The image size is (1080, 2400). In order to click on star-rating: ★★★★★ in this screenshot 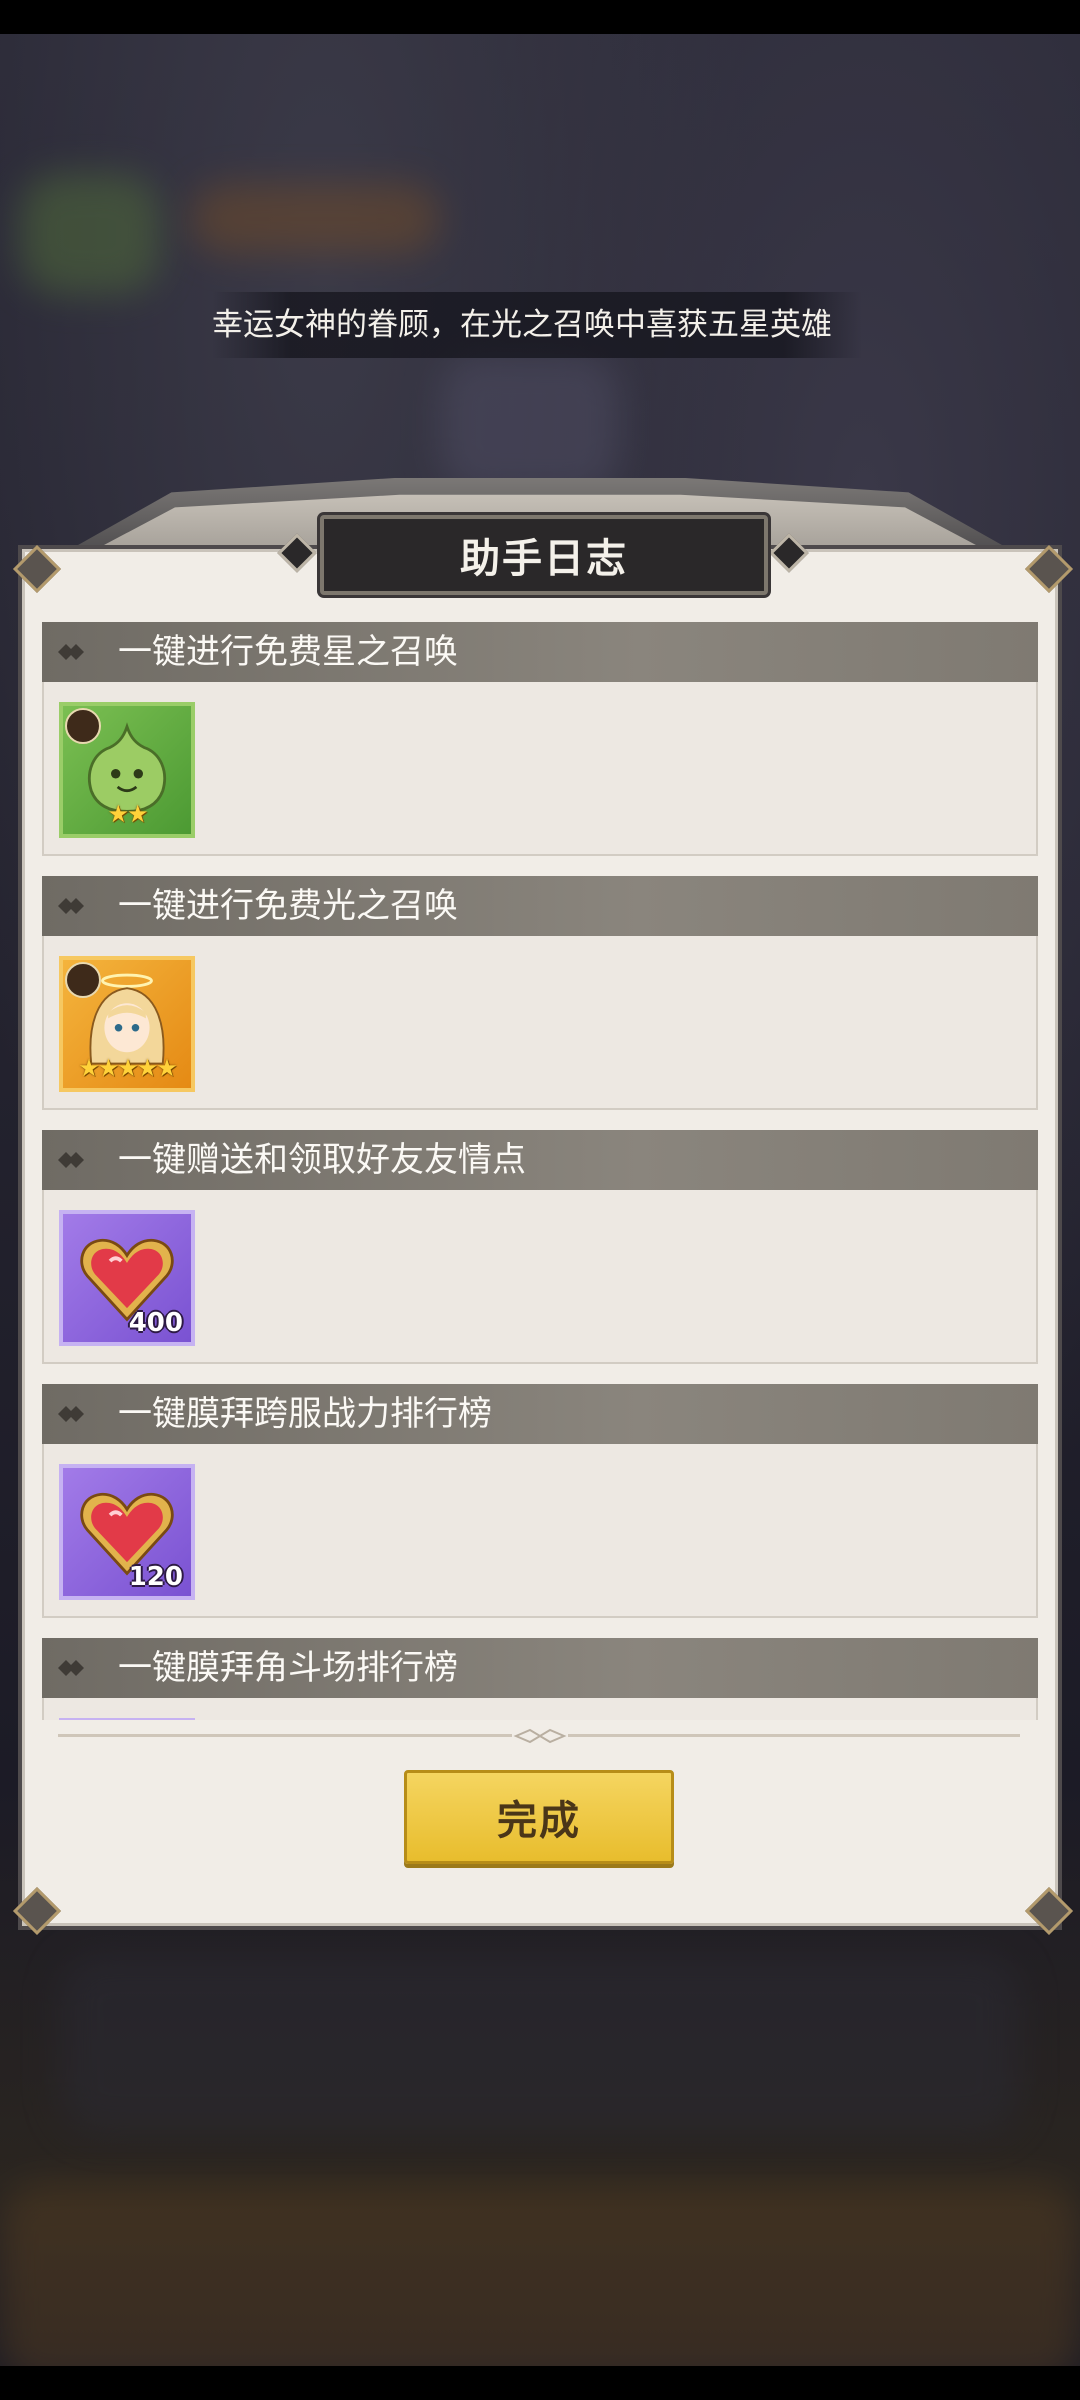, I will do `click(128, 1068)`.